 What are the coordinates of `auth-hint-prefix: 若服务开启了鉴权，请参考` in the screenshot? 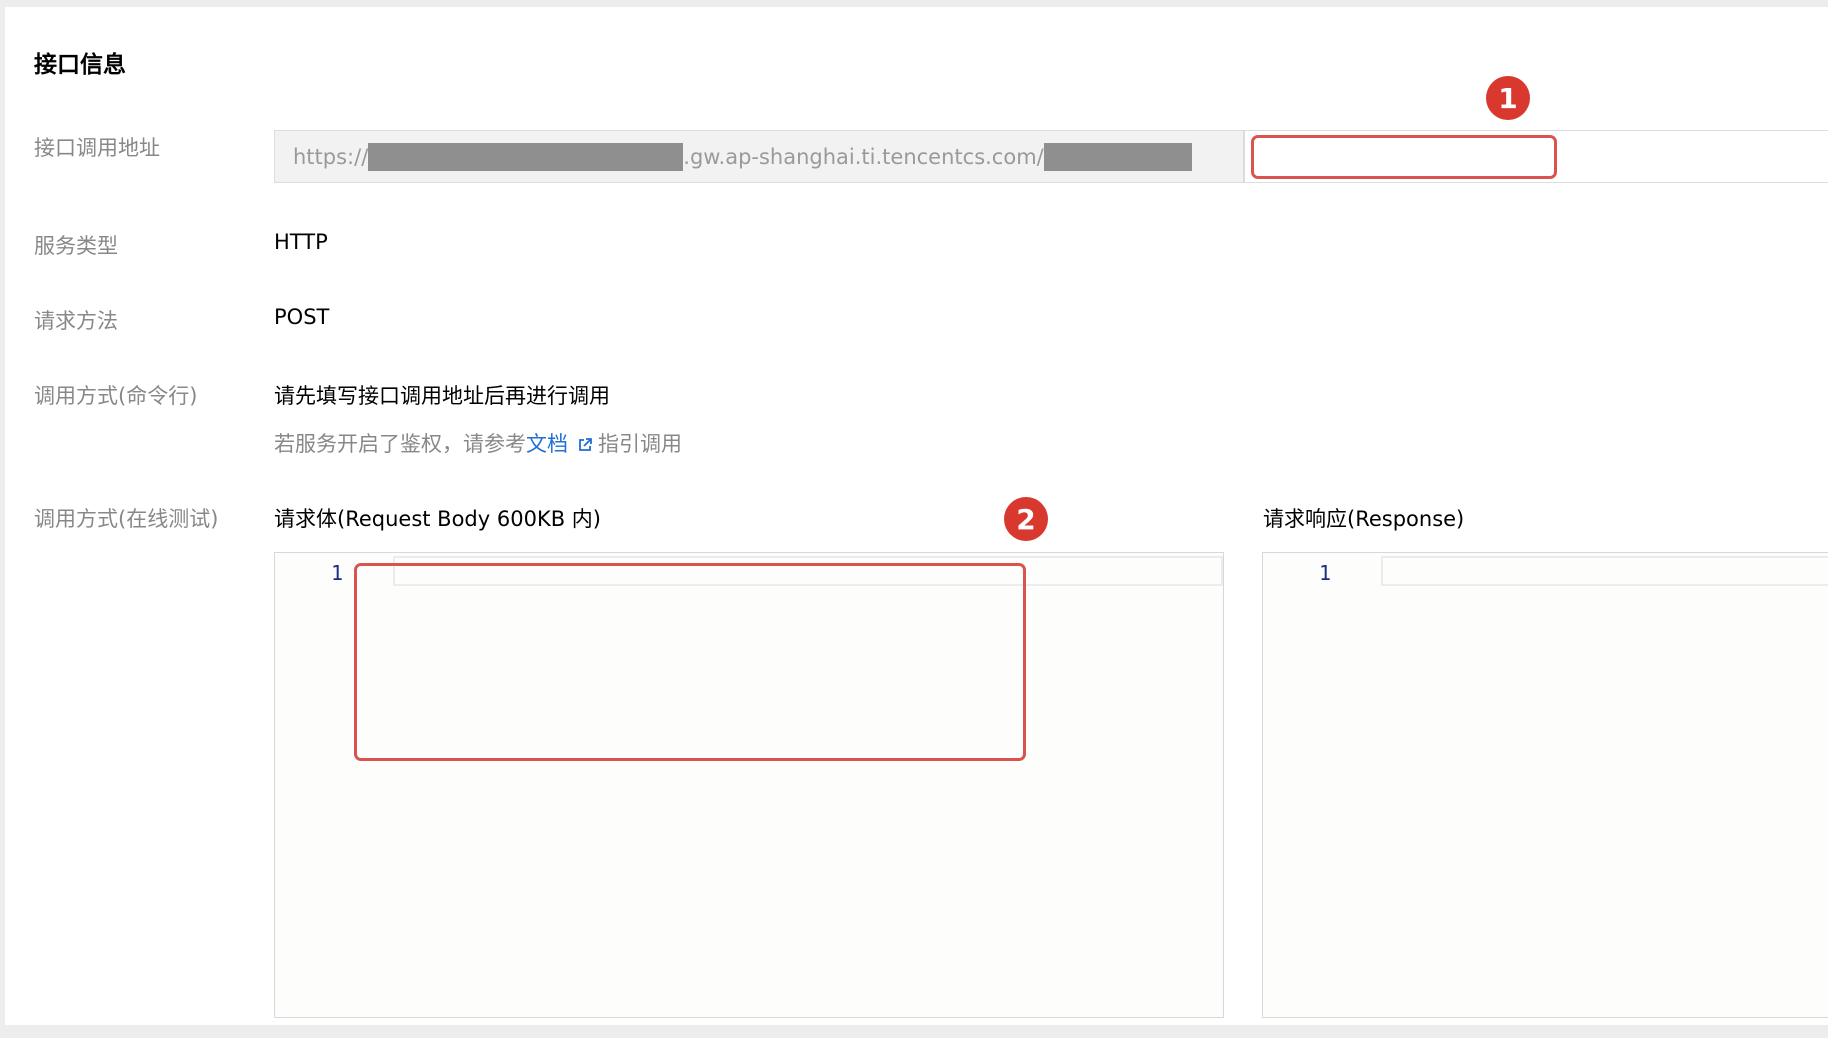 It's located at (400, 444).